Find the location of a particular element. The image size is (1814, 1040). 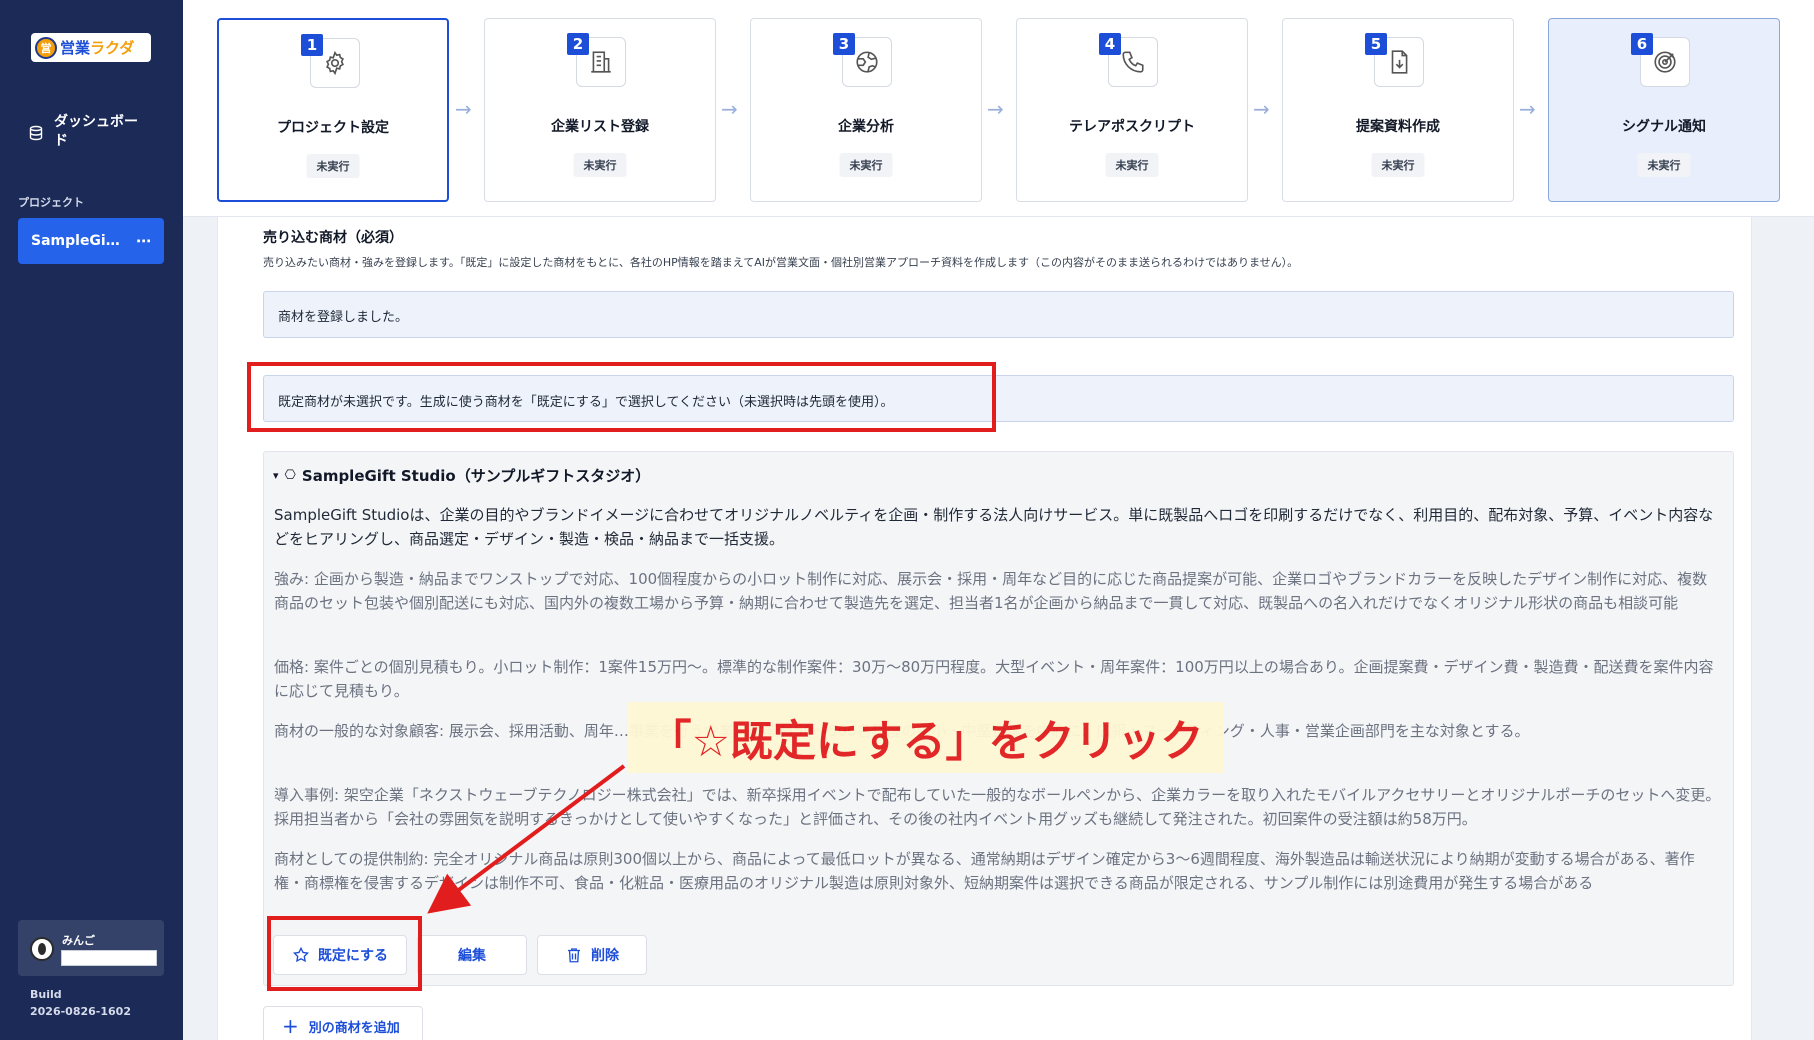

cube-icon: ⎔ is located at coordinates (290, 475).